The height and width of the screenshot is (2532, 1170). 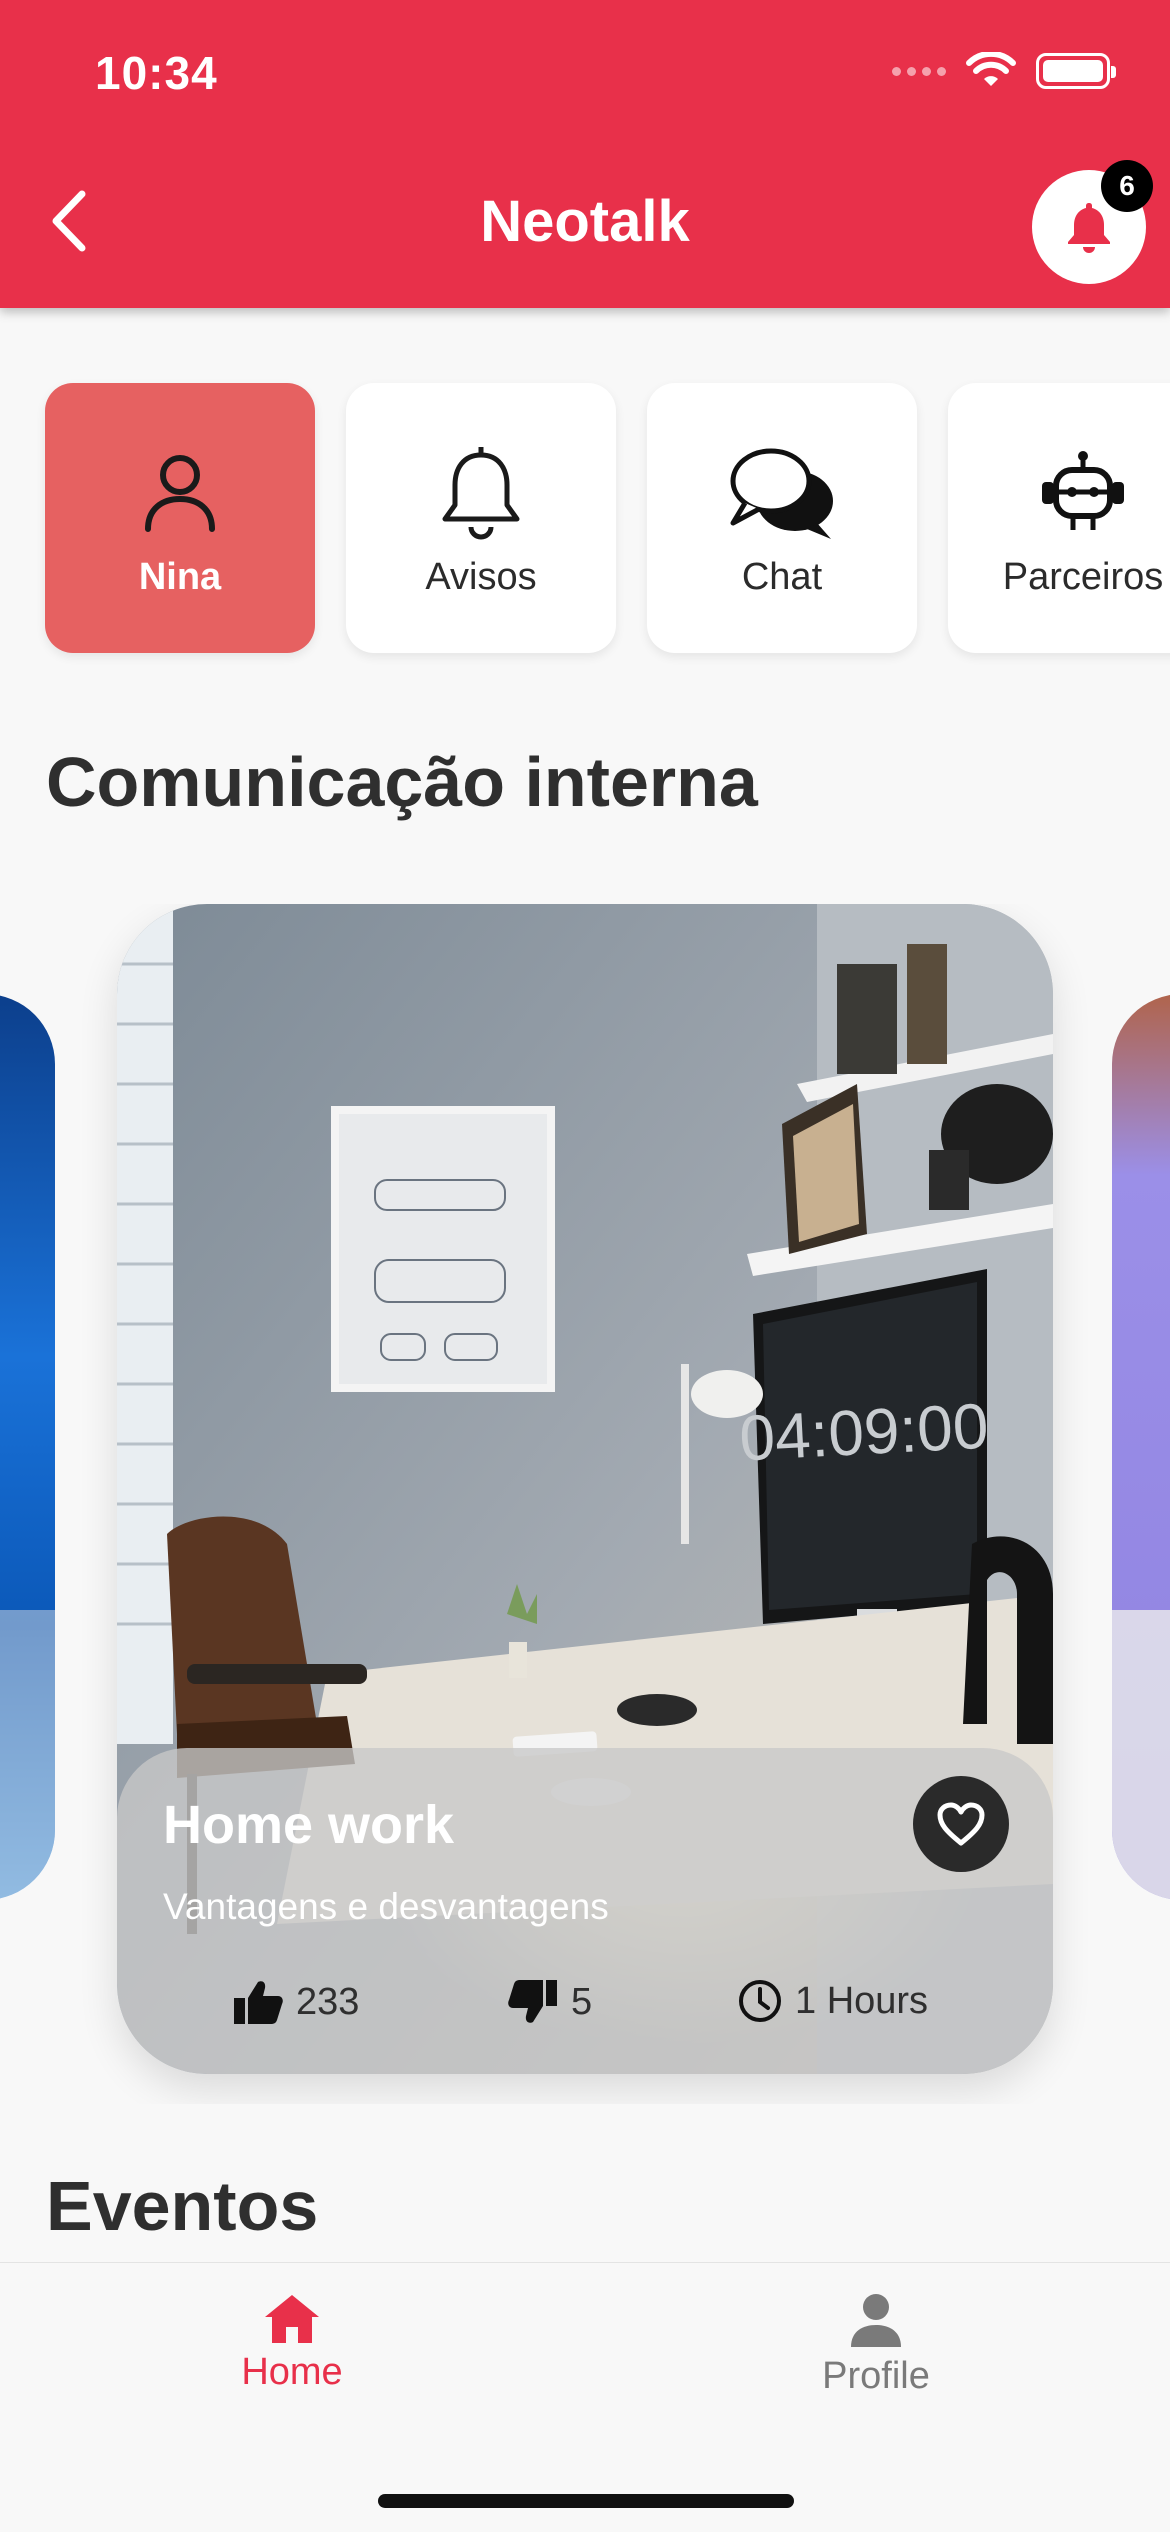 What do you see at coordinates (585, 221) in the screenshot?
I see `page-title: Neotalk` at bounding box center [585, 221].